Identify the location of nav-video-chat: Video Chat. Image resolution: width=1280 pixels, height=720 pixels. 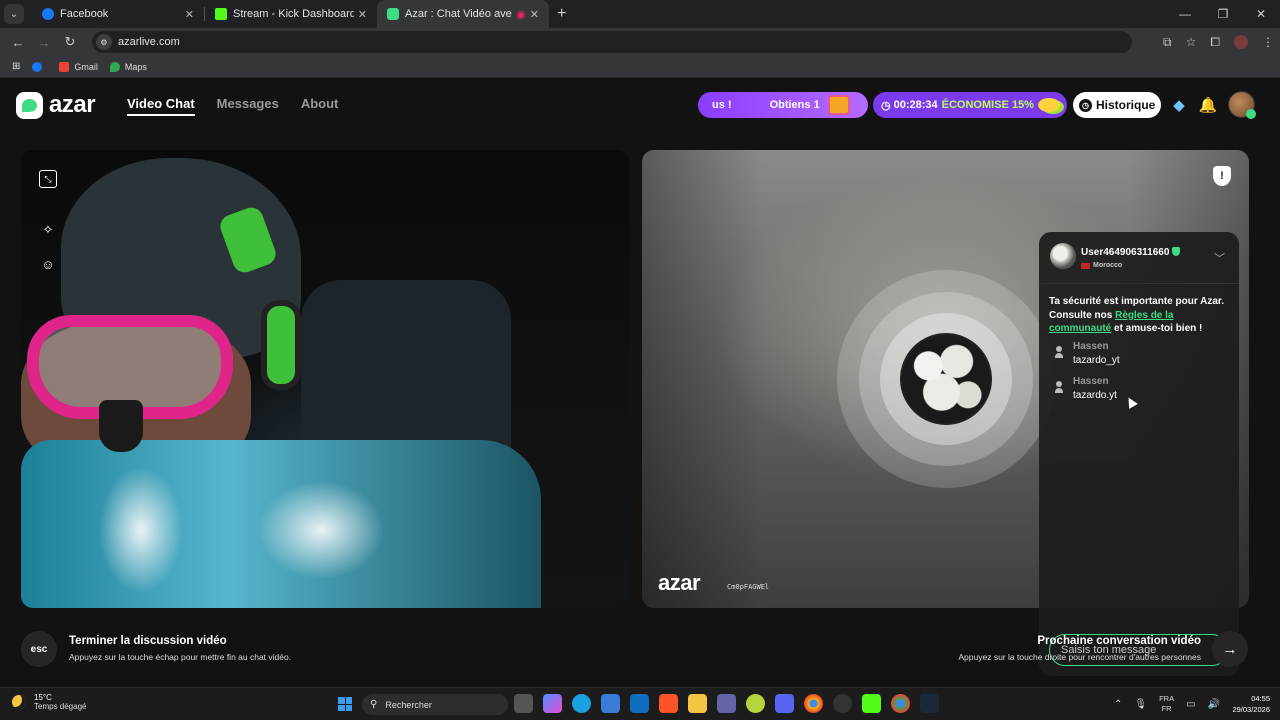
(161, 106).